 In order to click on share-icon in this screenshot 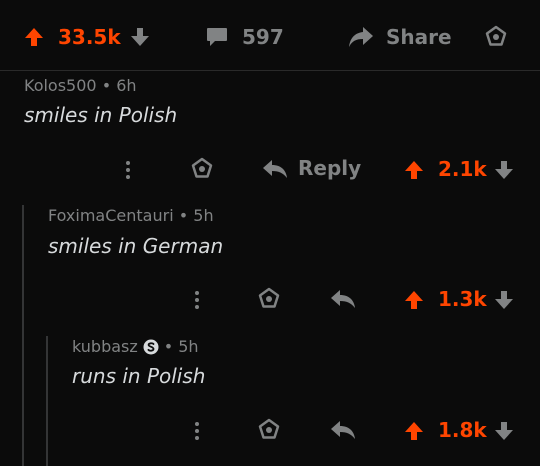, I will do `click(361, 37)`.